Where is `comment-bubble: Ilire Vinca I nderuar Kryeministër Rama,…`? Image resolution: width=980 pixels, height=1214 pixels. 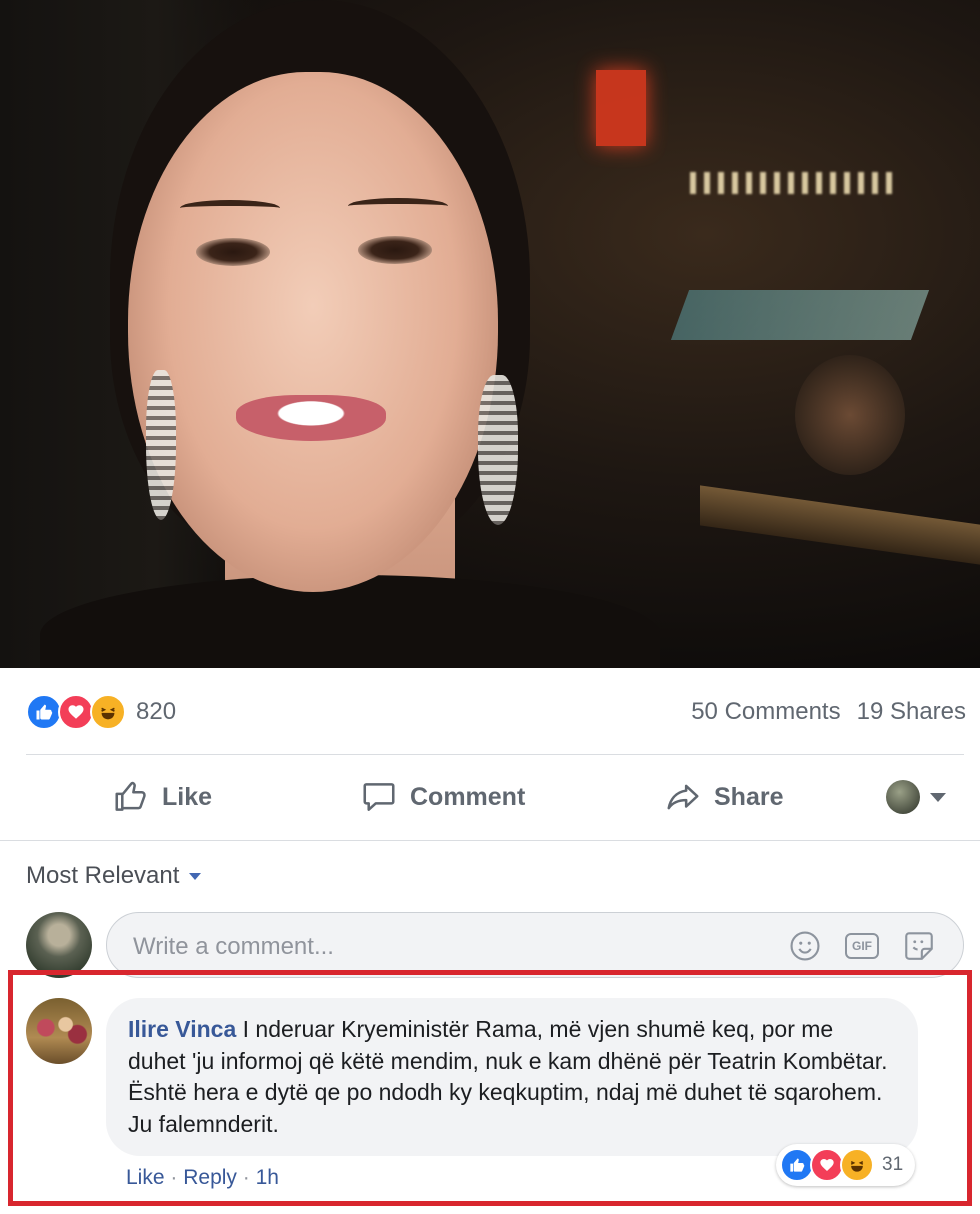
comment-bubble: Ilire Vinca I nderuar Kryeministër Rama,… is located at coordinates (512, 1077).